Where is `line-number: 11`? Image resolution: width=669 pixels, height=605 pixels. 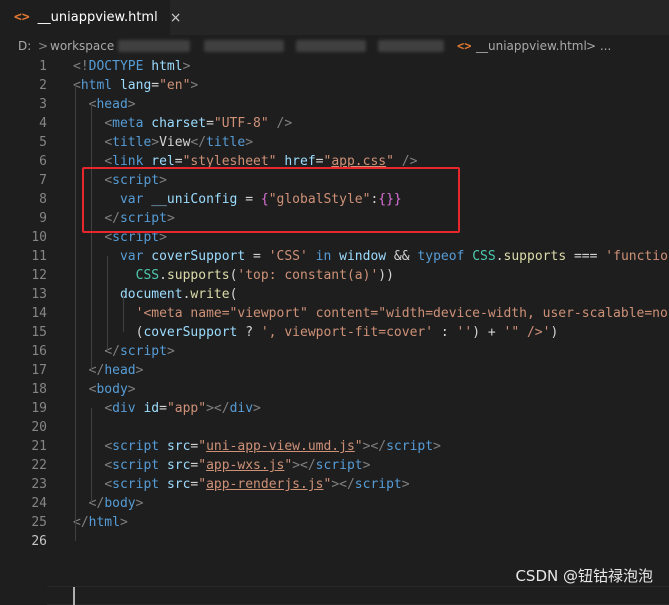
line-number: 11 is located at coordinates (39, 256).